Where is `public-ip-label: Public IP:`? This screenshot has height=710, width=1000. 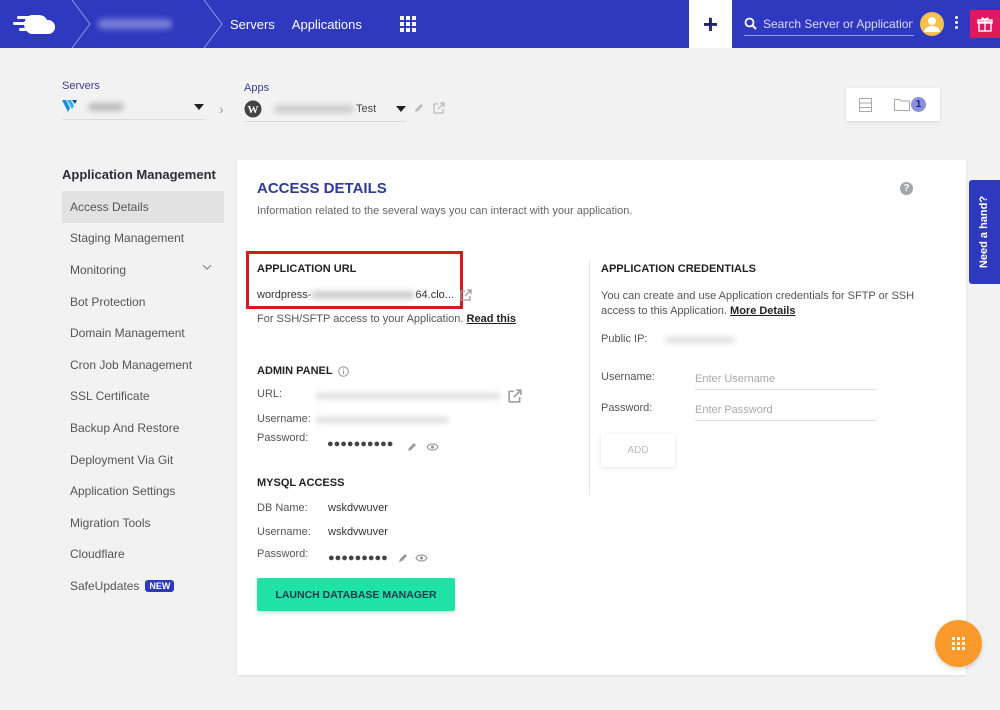 public-ip-label: Public IP: is located at coordinates (624, 339).